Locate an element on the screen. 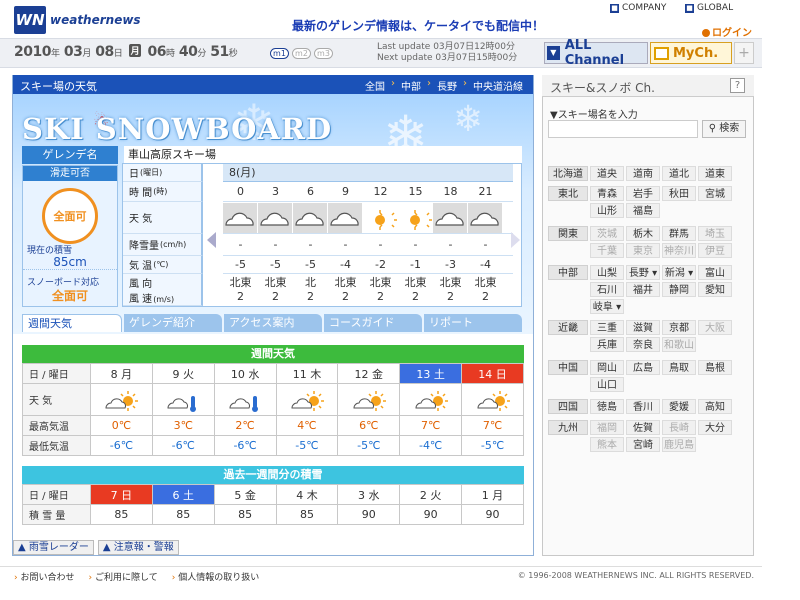 This screenshot has height=600, width=800. region-name: 九州 is located at coordinates (568, 427).